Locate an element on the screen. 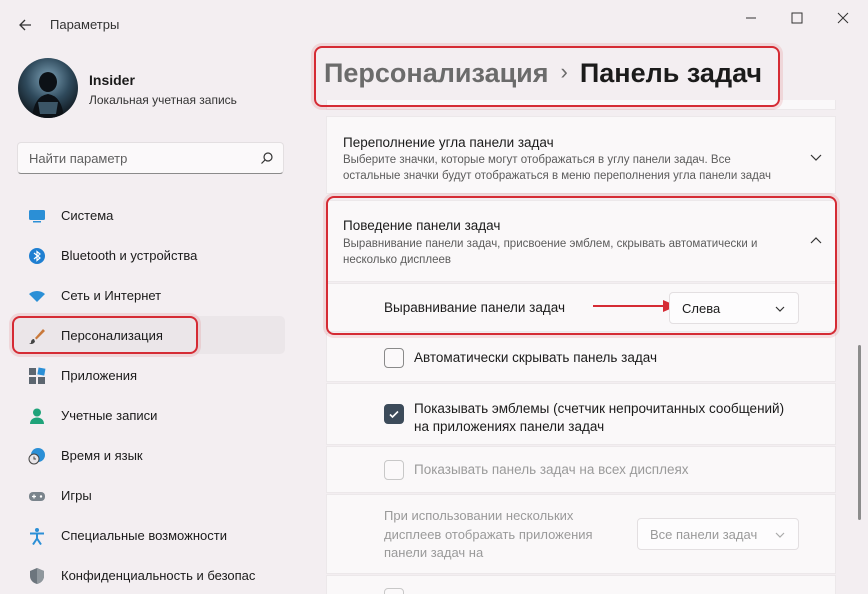  search-placeholder: Найти параметр is located at coordinates (78, 158).